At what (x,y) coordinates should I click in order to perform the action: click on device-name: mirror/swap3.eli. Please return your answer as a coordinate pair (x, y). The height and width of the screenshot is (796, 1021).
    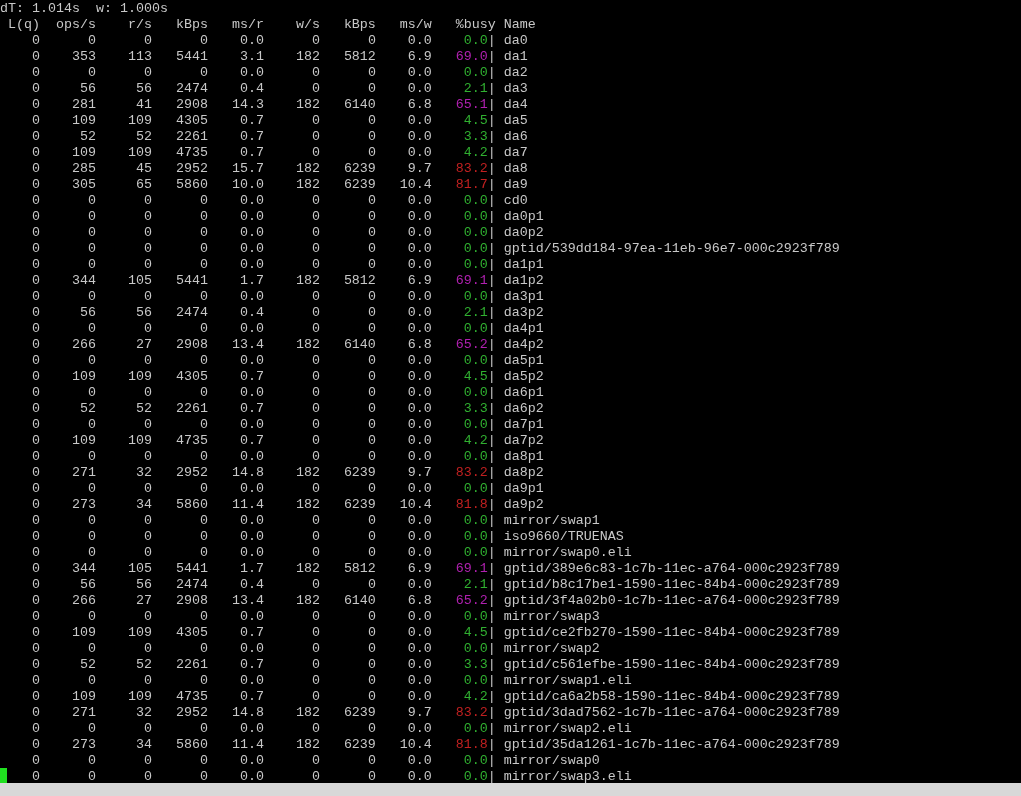
    Looking at the image, I should click on (567, 777).